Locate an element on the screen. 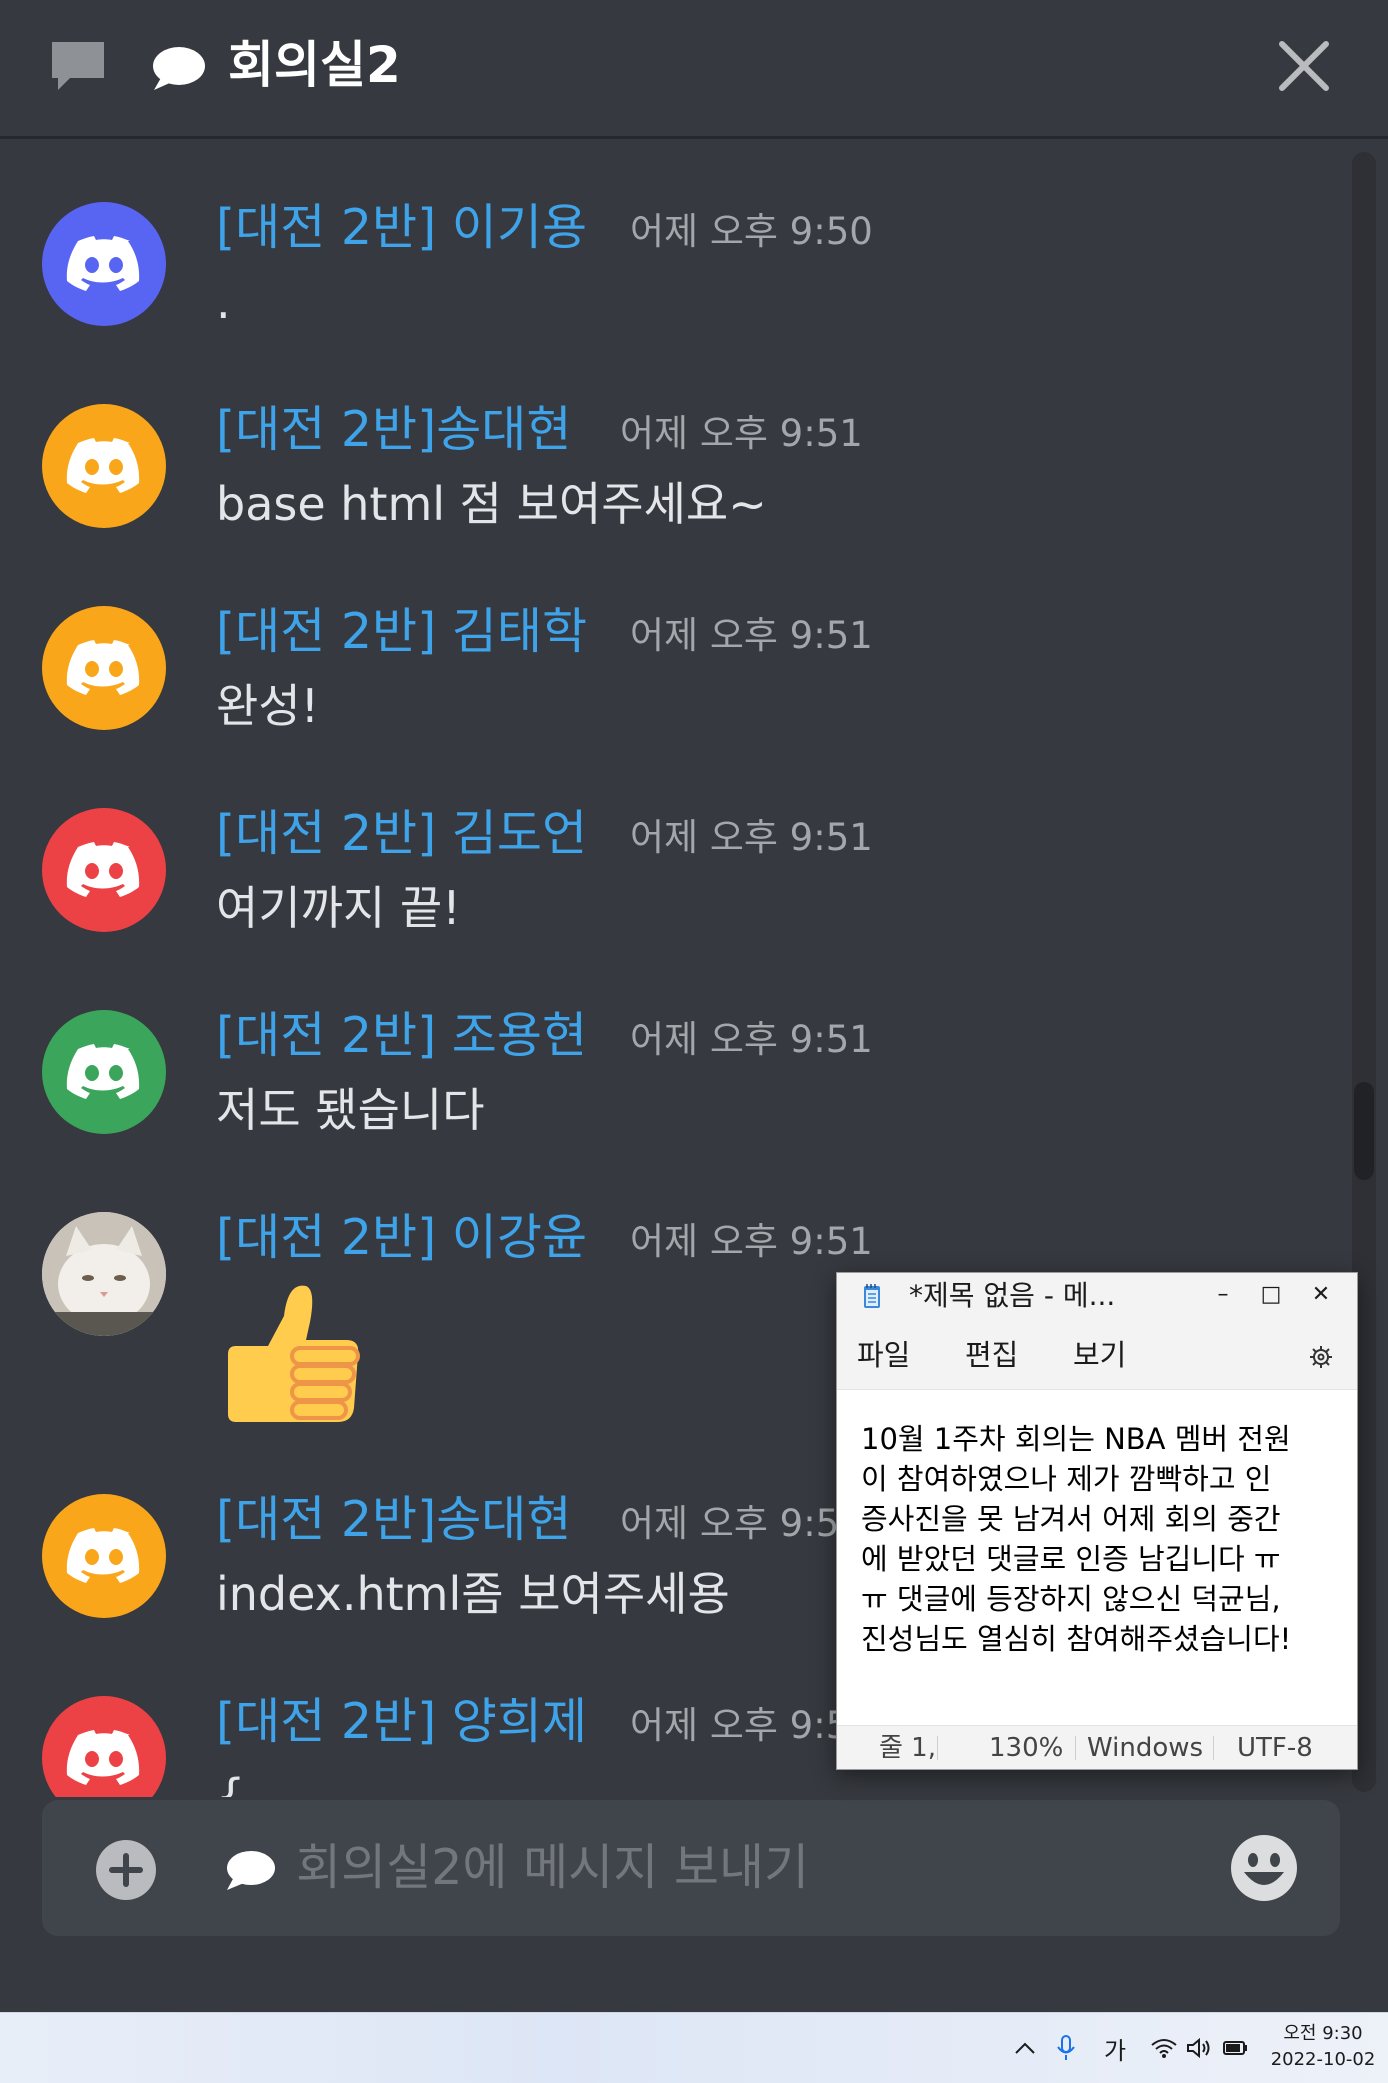  status-line-ending: Windows is located at coordinates (1145, 1748).